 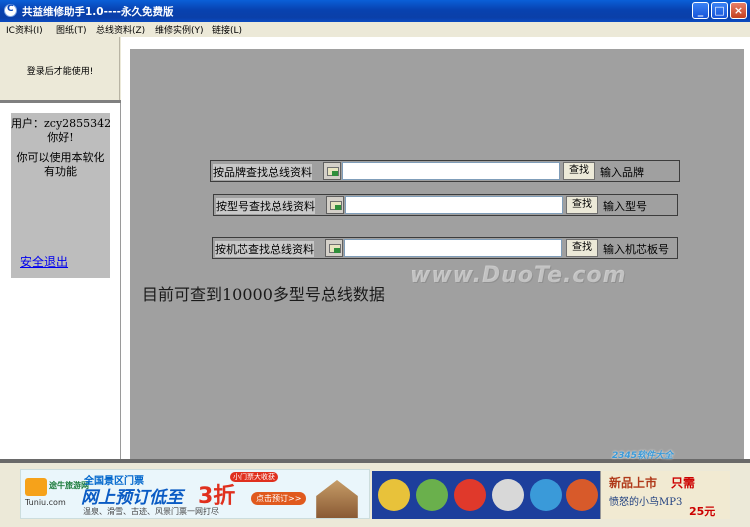 I want to click on menu-links: 链接(L), so click(x=227, y=29).